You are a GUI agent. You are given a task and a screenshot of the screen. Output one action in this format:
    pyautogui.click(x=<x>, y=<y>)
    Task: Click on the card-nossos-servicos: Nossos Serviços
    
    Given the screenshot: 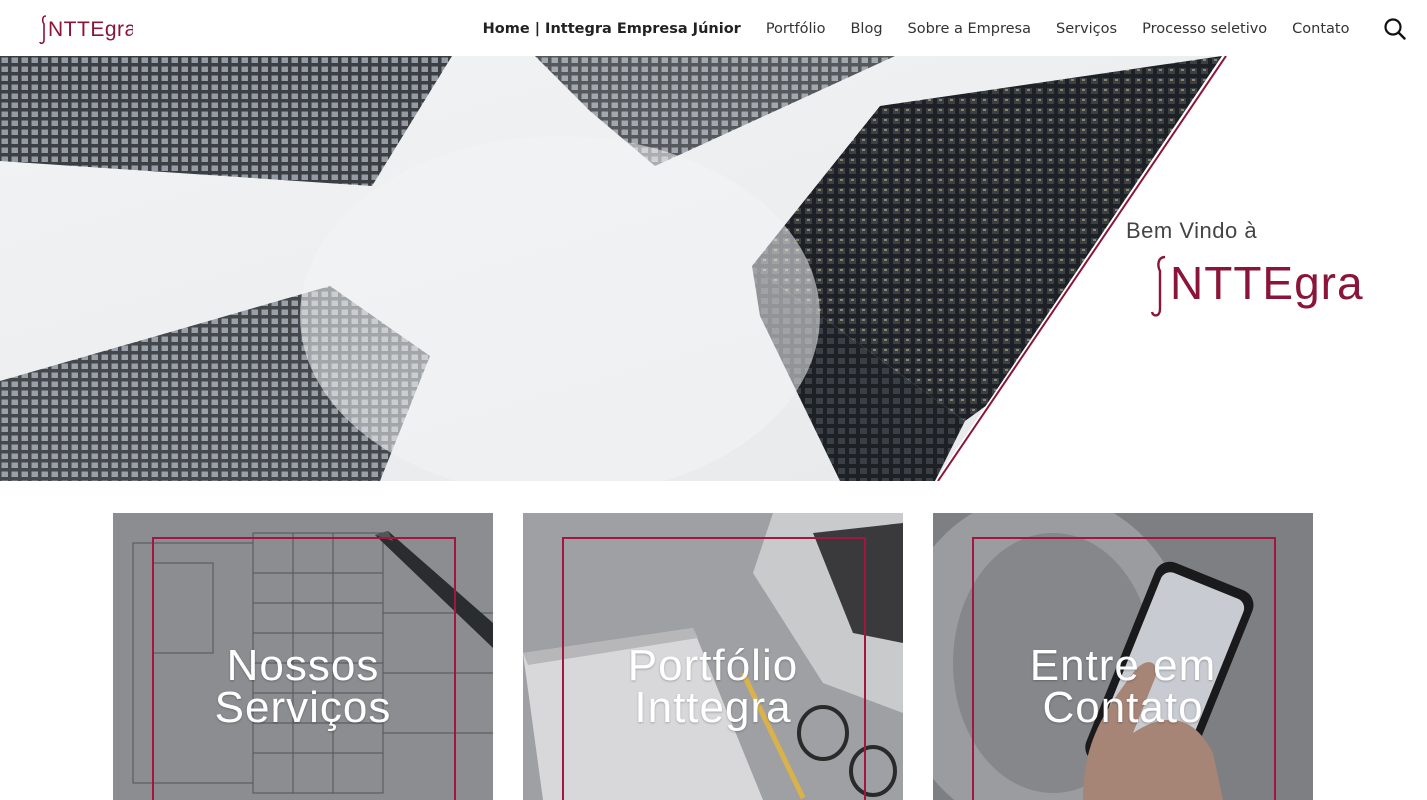 What is the action you would take?
    pyautogui.click(x=303, y=656)
    